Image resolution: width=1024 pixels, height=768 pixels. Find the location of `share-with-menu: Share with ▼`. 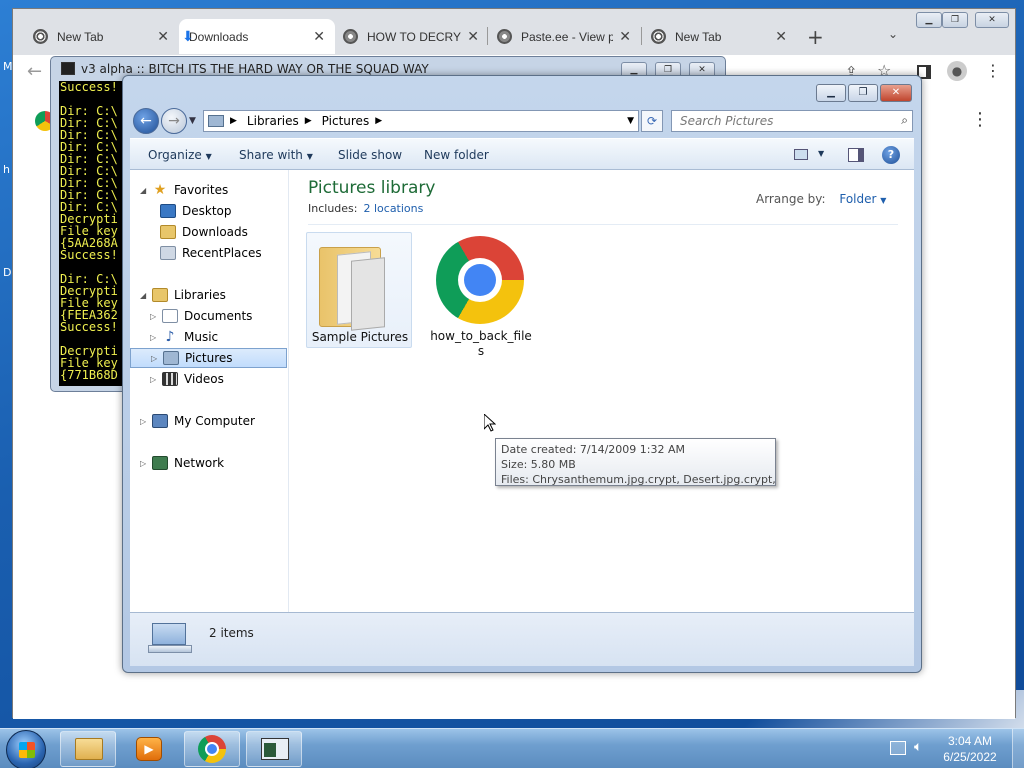

share-with-menu: Share with ▼ is located at coordinates (276, 155).